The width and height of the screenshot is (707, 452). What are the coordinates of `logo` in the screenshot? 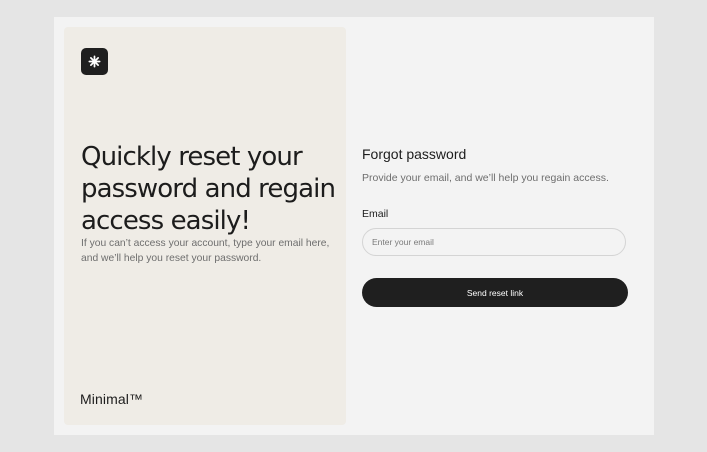 It's located at (94, 61).